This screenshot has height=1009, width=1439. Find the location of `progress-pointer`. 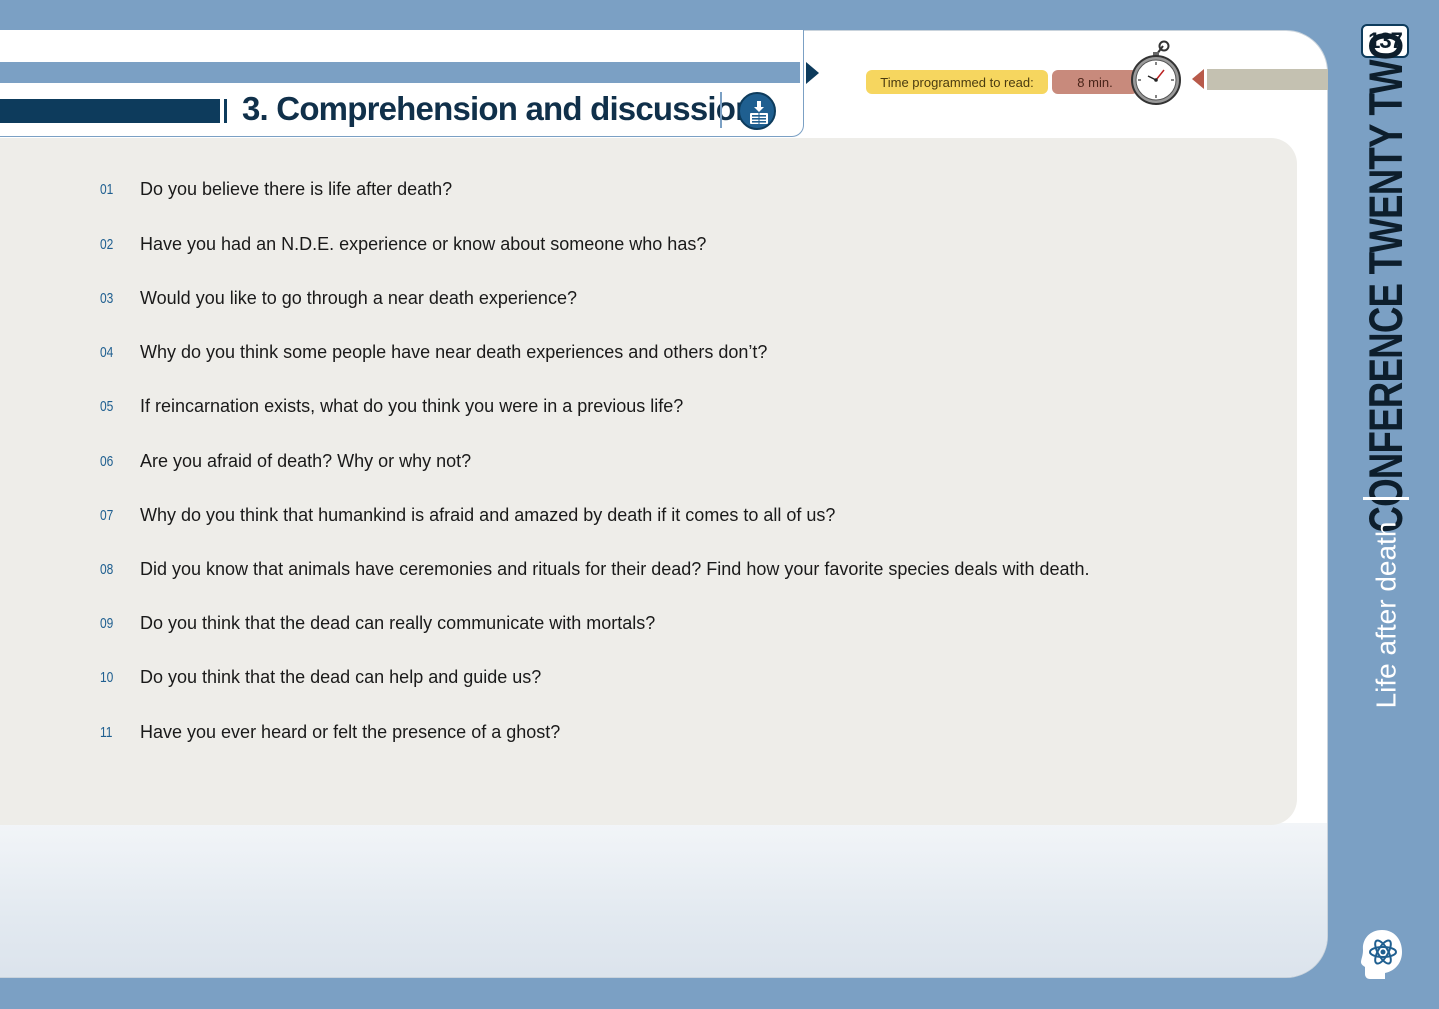

progress-pointer is located at coordinates (1198, 79).